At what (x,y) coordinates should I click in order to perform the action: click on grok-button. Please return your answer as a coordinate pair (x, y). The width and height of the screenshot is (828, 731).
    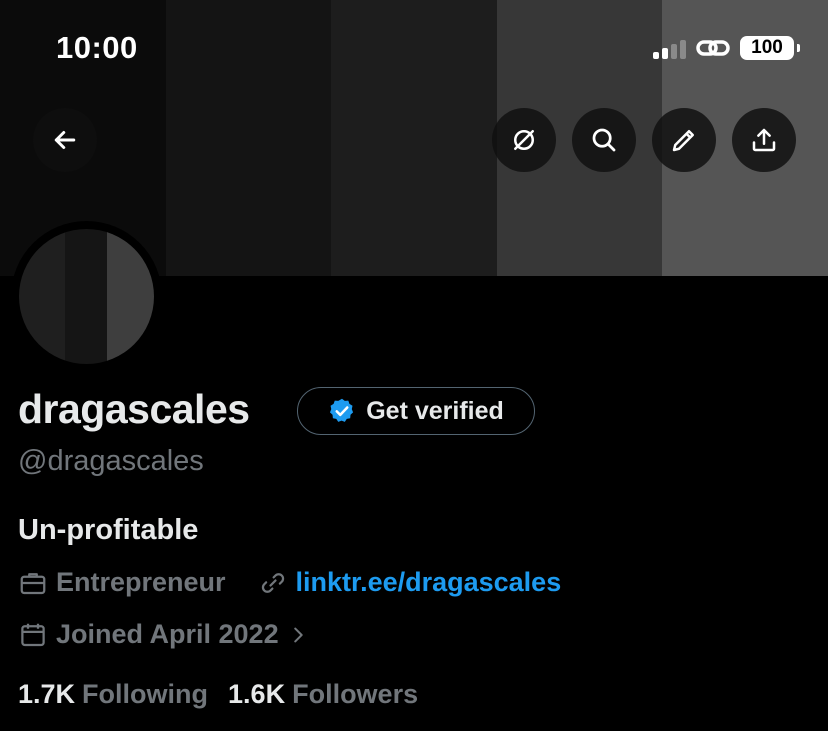
    Looking at the image, I should click on (524, 140).